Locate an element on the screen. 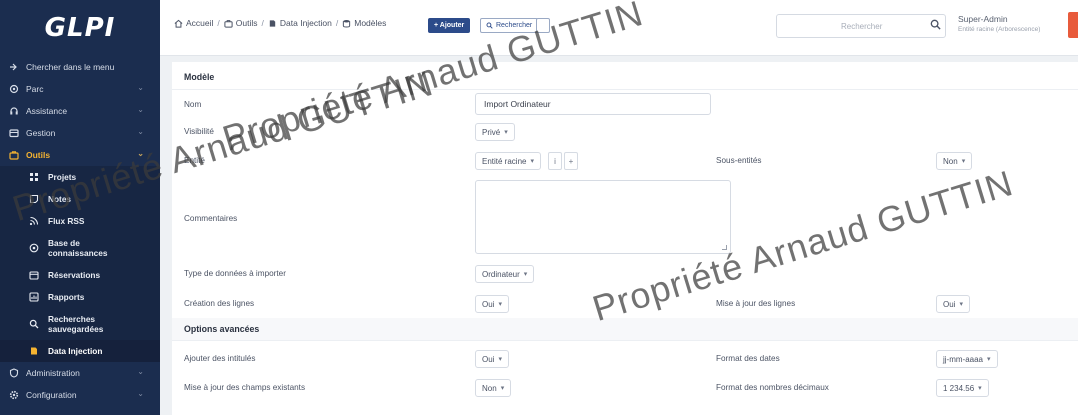 The width and height of the screenshot is (1078, 415). sidebar-item-label: Base de connaissances is located at coordinates (78, 248).